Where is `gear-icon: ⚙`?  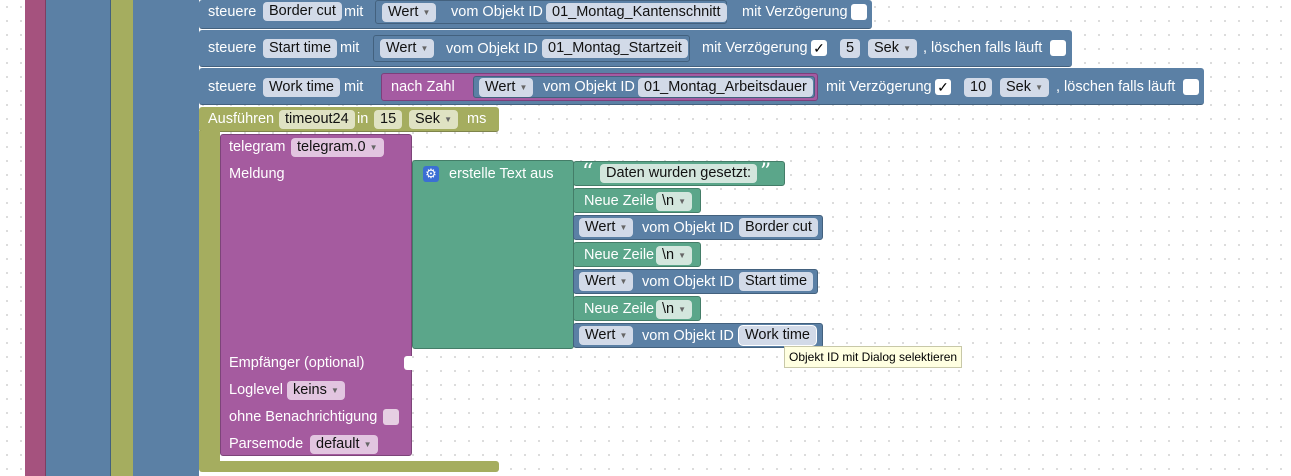
gear-icon: ⚙ is located at coordinates (431, 174).